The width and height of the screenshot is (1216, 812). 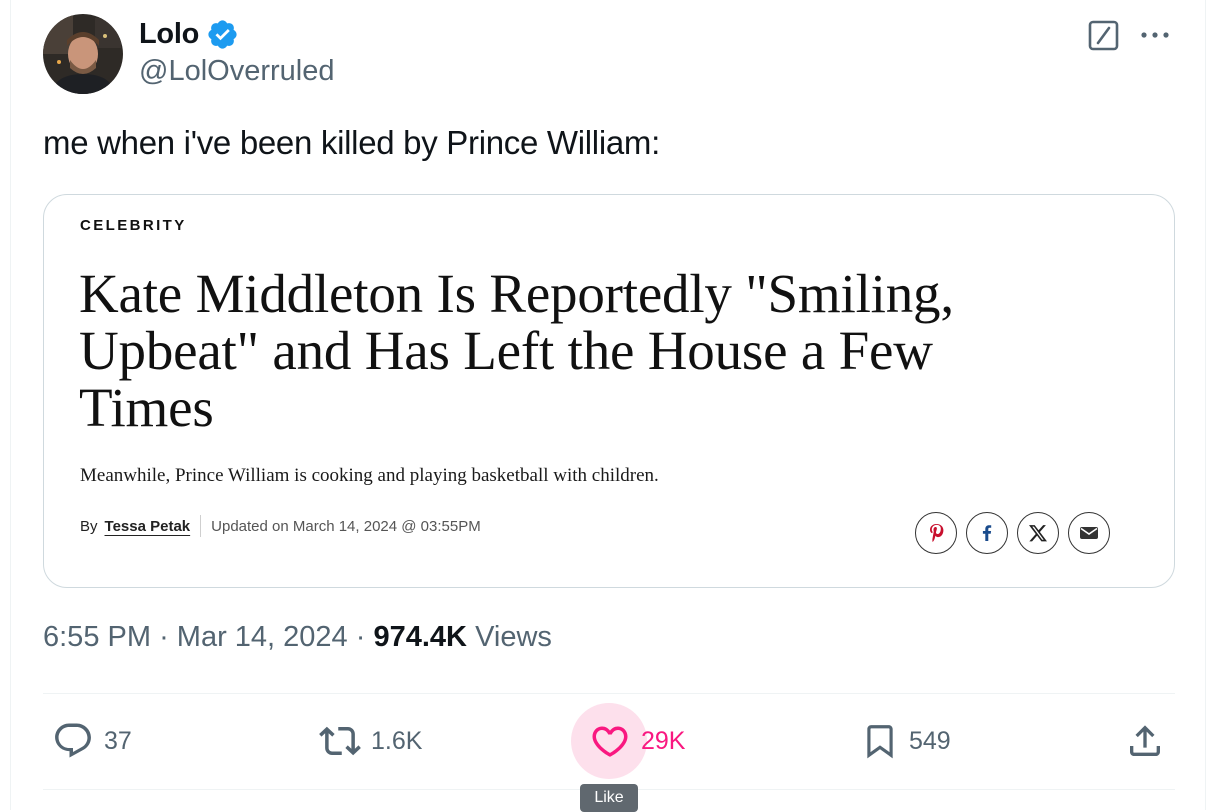 I want to click on x-share-button, so click(x=1038, y=533).